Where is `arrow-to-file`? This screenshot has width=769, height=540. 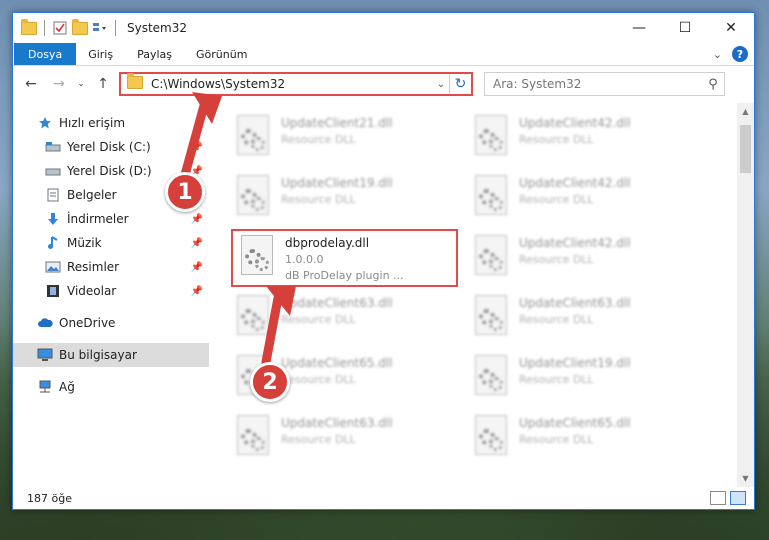 arrow-to-file is located at coordinates (272, 330).